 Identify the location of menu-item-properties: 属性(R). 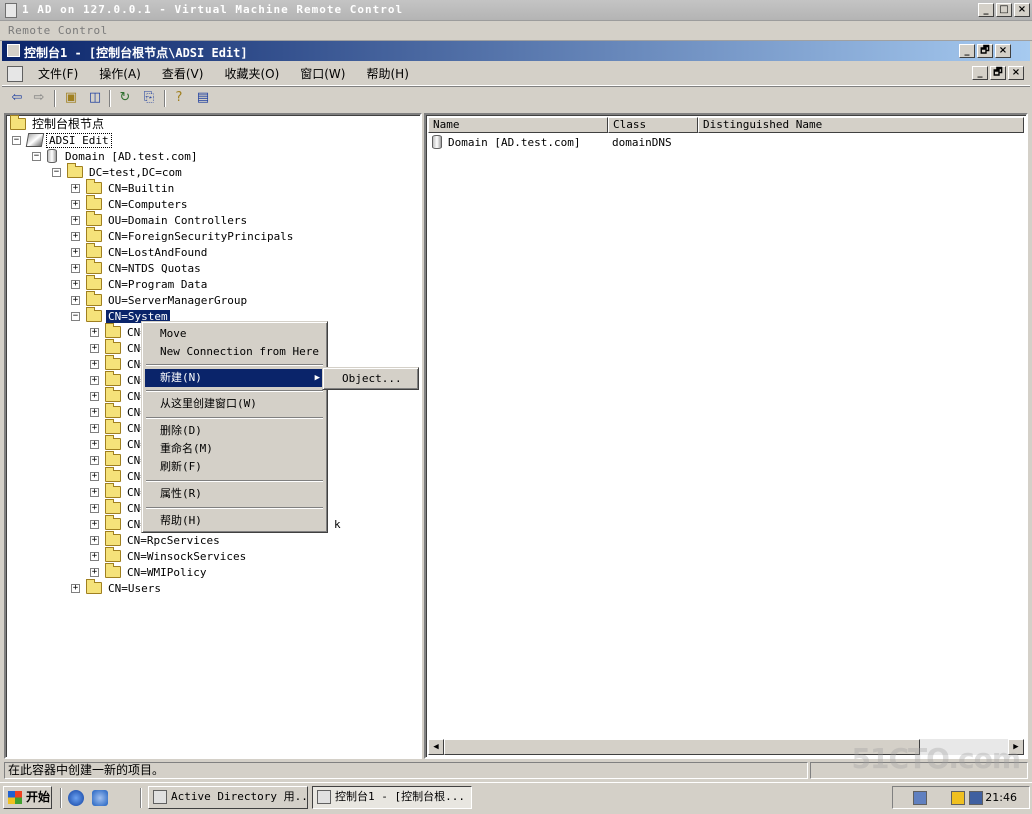
(234, 494).